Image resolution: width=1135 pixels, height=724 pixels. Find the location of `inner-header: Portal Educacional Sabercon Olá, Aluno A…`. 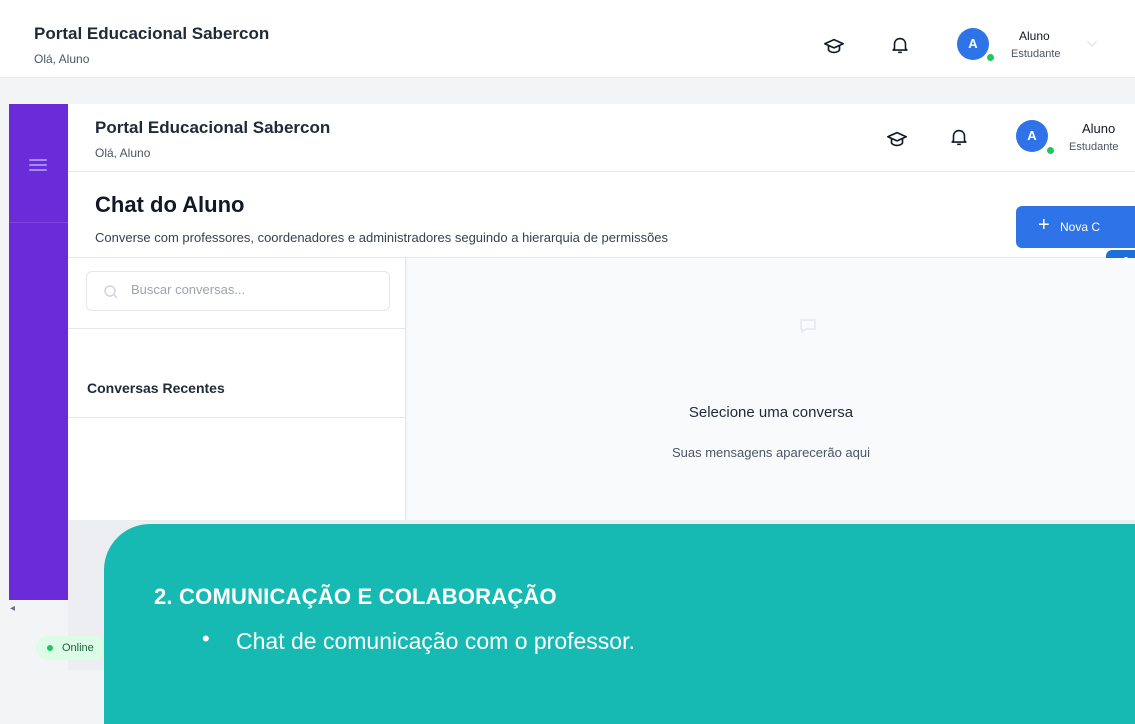

inner-header: Portal Educacional Sabercon Olá, Aluno A… is located at coordinates (601, 138).